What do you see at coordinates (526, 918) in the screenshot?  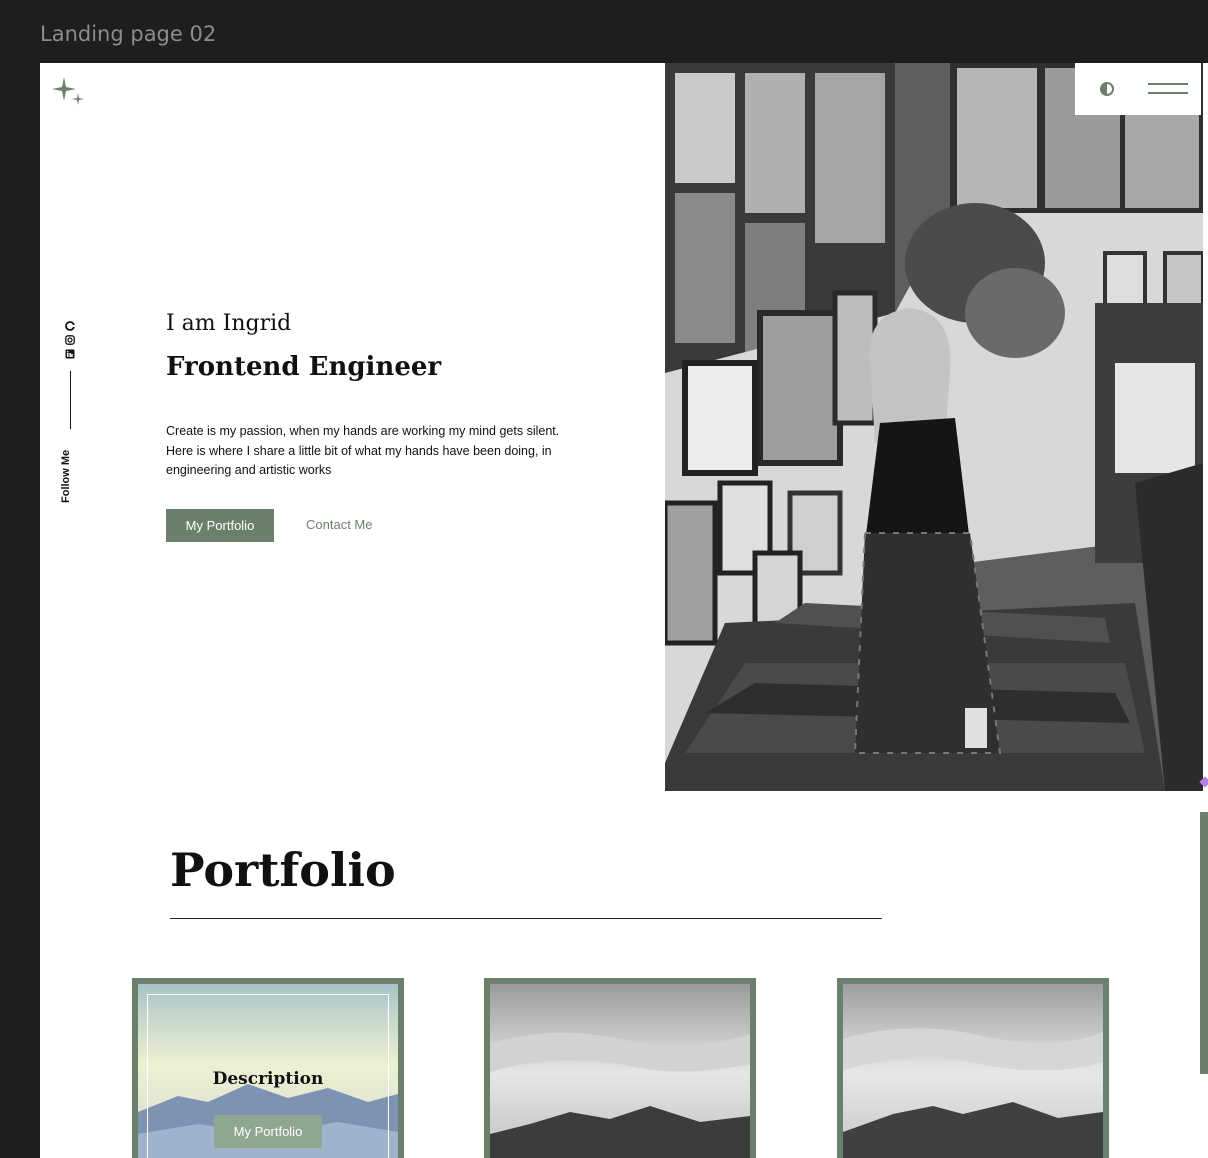 I see `portfolio-divider` at bounding box center [526, 918].